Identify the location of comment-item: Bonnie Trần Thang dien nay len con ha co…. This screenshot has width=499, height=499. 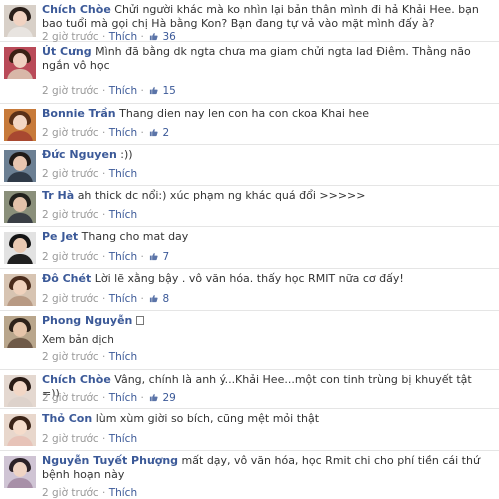
(249, 124).